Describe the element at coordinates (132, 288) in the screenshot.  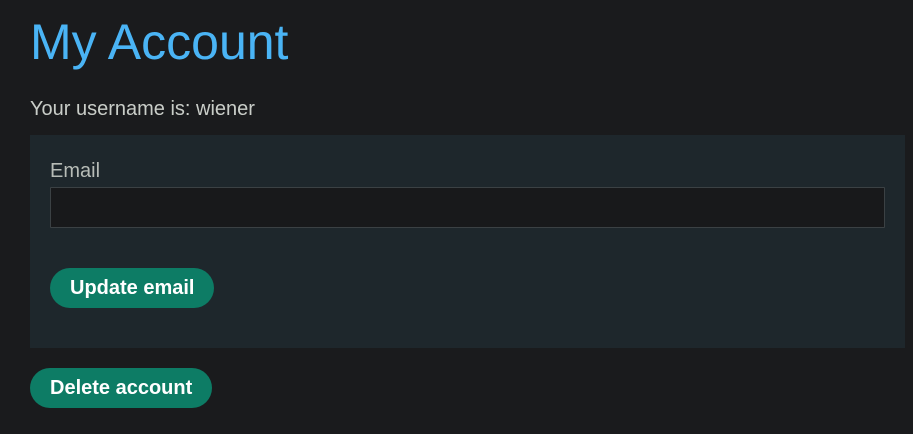
I see `update-email-button: Update email` at that location.